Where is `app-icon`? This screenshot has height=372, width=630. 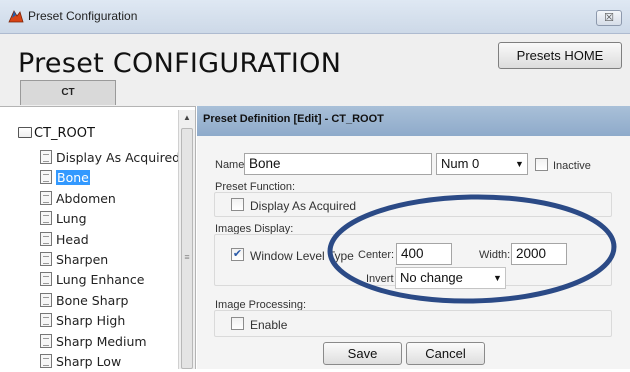
app-icon is located at coordinates (16, 16).